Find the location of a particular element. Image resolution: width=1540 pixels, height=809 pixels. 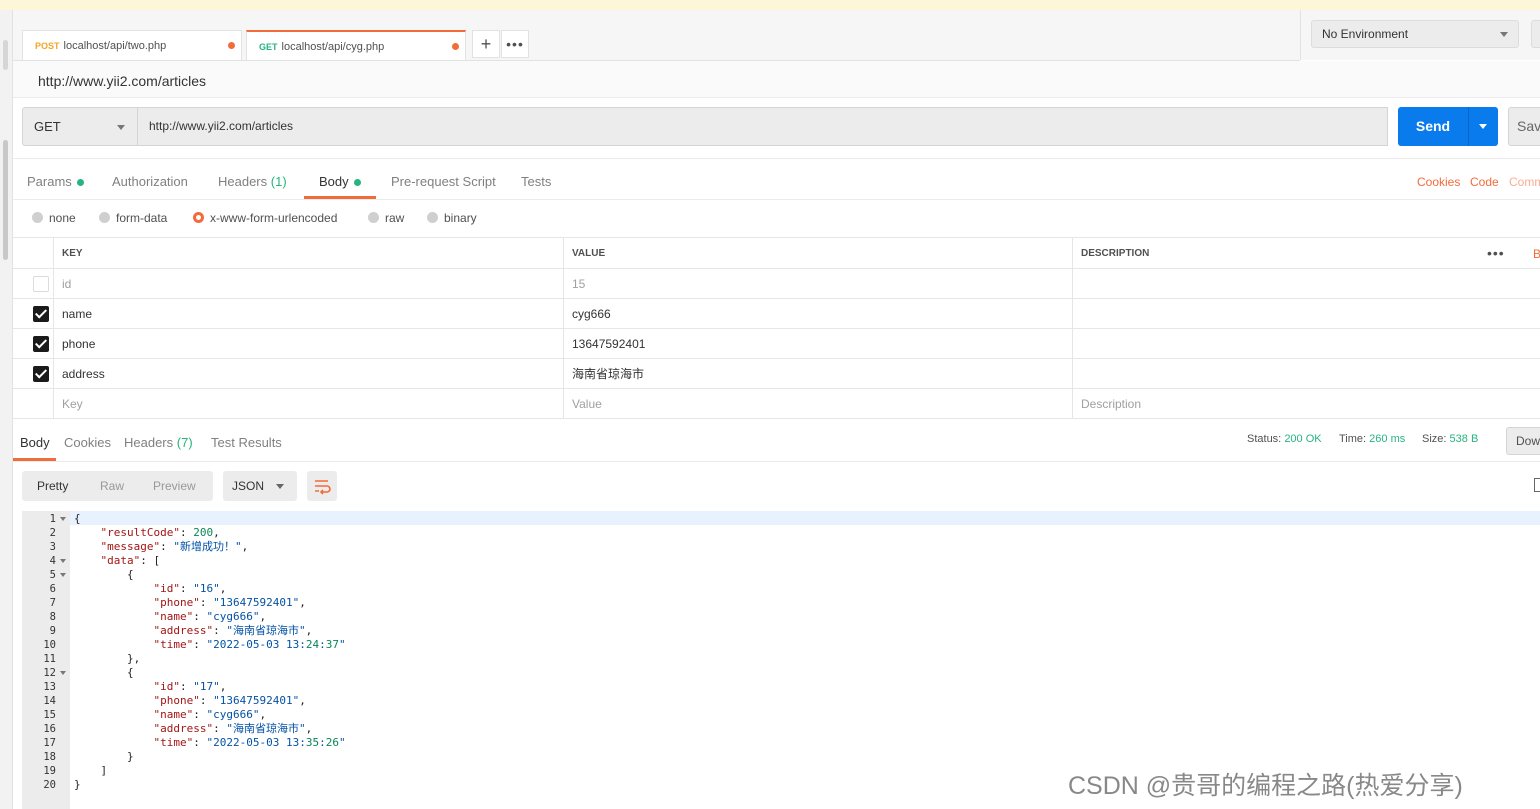

view-raw-button: Raw is located at coordinates (112, 486).